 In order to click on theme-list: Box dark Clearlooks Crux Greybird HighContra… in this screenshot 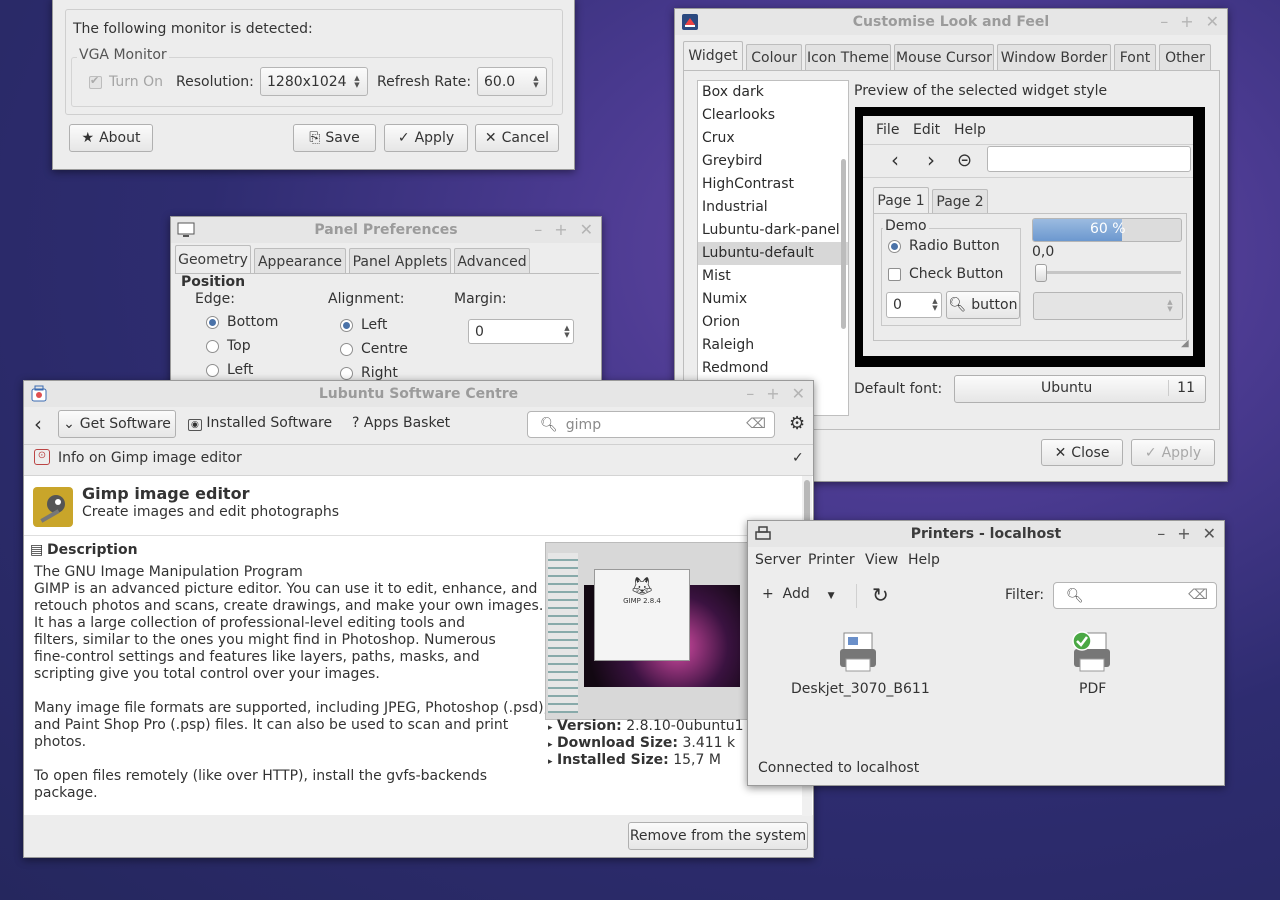, I will do `click(773, 248)`.